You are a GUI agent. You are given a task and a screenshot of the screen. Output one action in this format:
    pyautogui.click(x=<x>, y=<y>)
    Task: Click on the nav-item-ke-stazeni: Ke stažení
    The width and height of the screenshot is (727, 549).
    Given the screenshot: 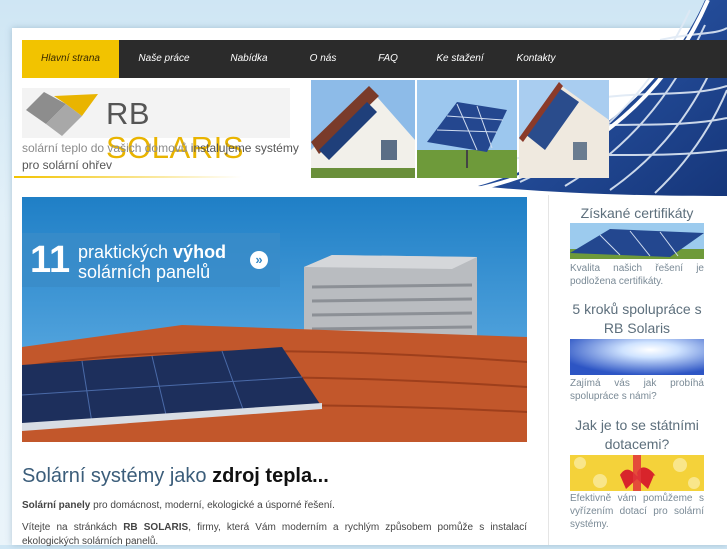 What is the action you would take?
    pyautogui.click(x=460, y=59)
    